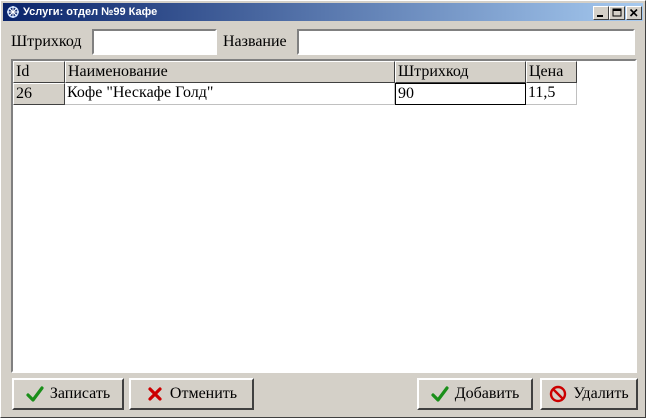 The height and width of the screenshot is (418, 646). Describe the element at coordinates (460, 94) in the screenshot. I see `cell-barcode: 90` at that location.